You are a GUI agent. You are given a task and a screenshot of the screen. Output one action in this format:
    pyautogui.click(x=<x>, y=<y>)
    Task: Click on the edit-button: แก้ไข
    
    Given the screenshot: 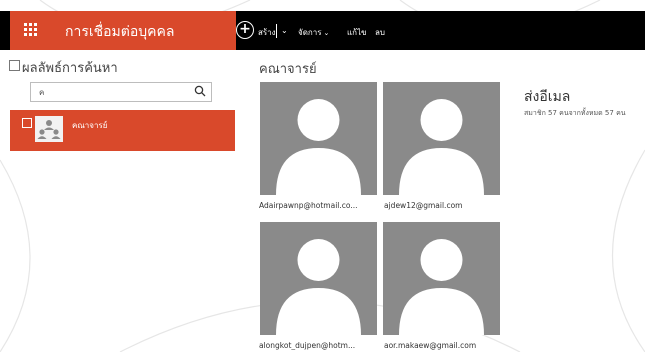 What is the action you would take?
    pyautogui.click(x=357, y=32)
    